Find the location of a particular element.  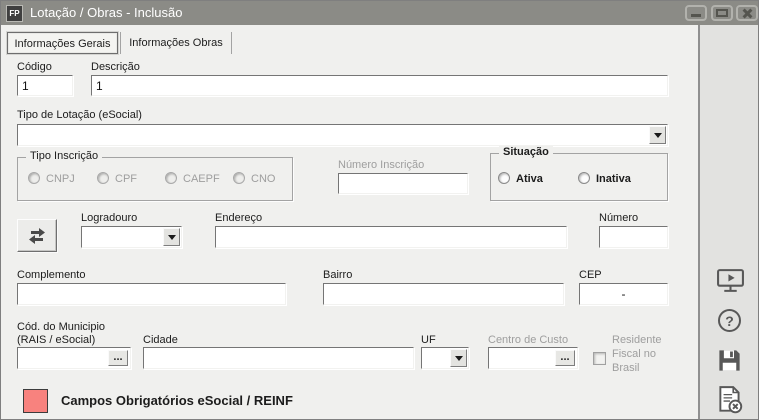

situacao-legend: Situação is located at coordinates (526, 152).